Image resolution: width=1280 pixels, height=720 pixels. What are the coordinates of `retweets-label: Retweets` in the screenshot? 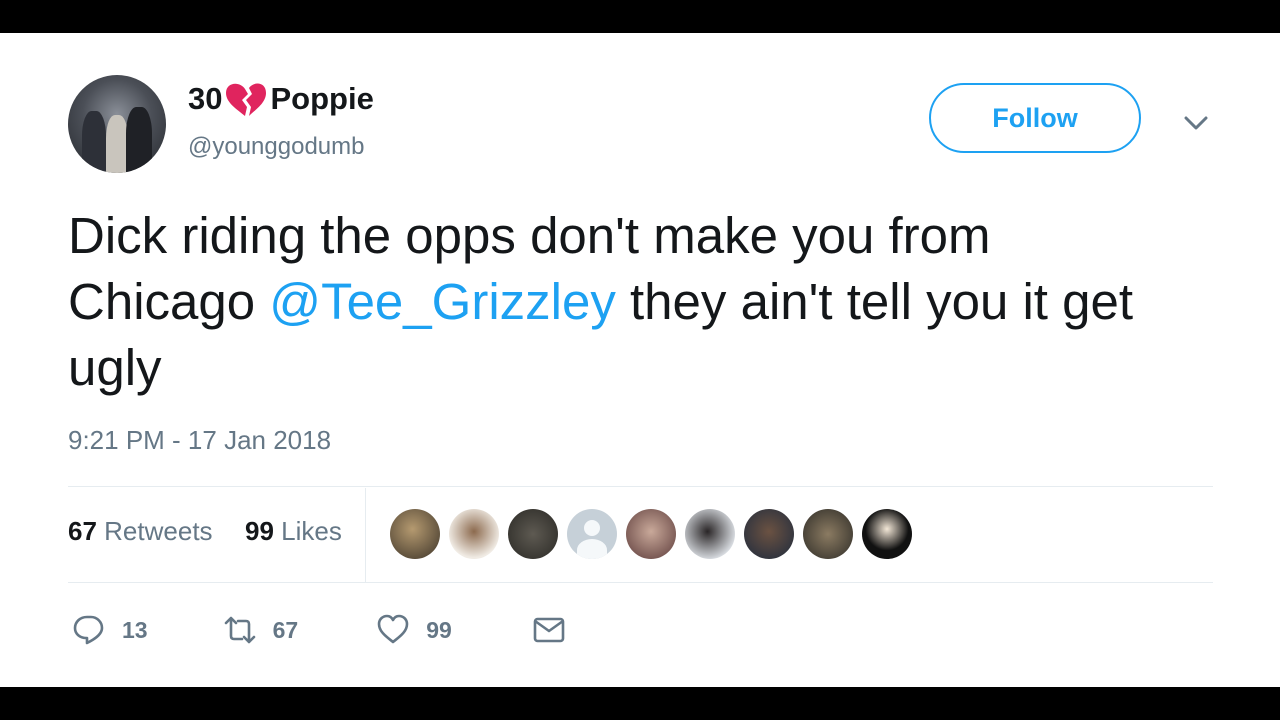 It's located at (158, 531).